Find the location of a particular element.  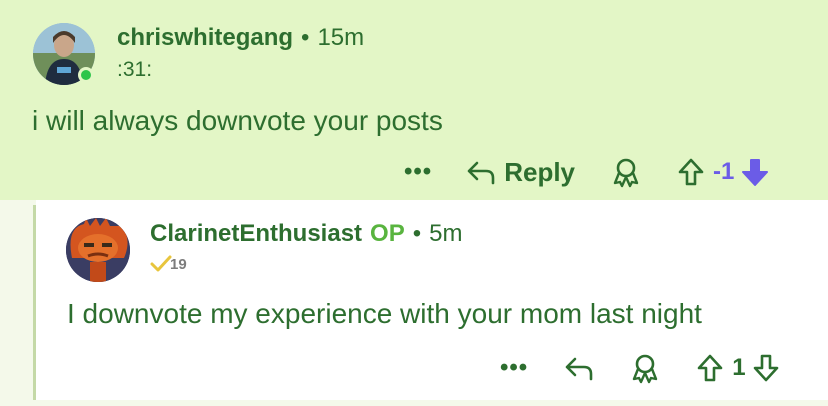

badge-number: 19 is located at coordinates (178, 264).